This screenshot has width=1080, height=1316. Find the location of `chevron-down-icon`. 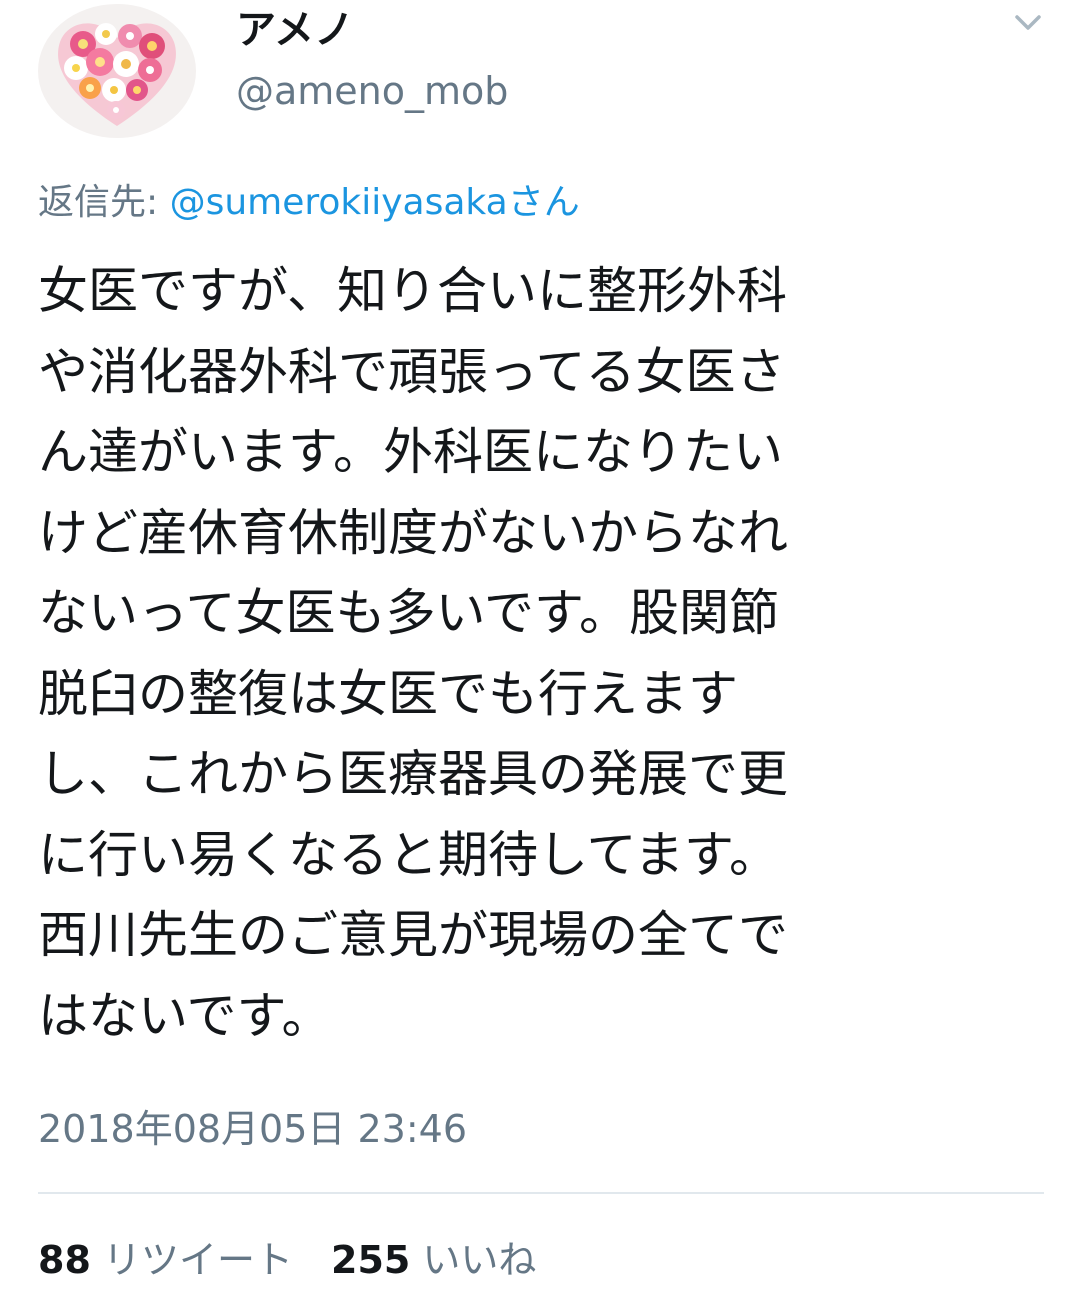

chevron-down-icon is located at coordinates (1028, 23).